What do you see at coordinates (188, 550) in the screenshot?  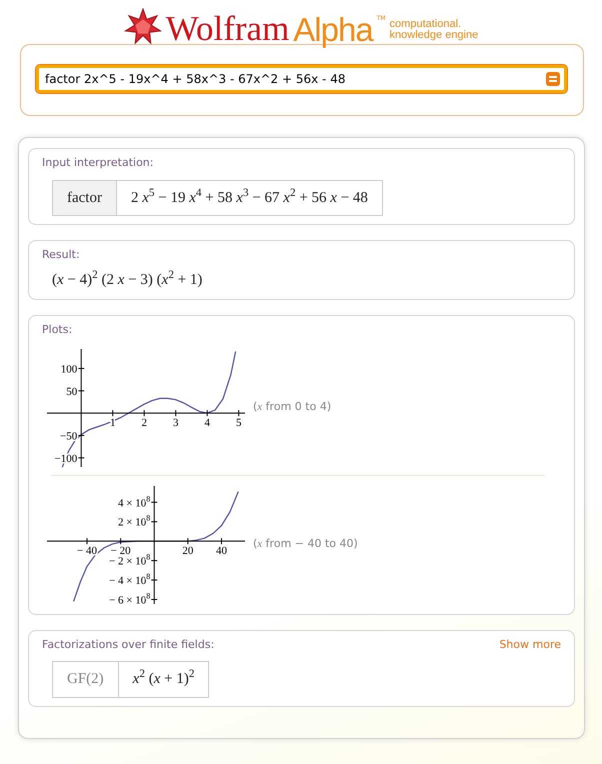 I see `tick-label: 20` at bounding box center [188, 550].